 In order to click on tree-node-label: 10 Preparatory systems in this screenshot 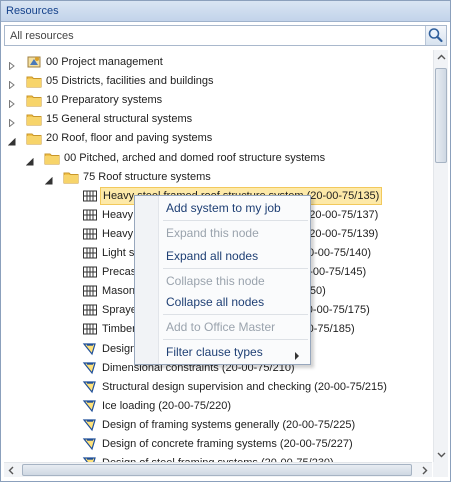, I will do `click(104, 100)`.